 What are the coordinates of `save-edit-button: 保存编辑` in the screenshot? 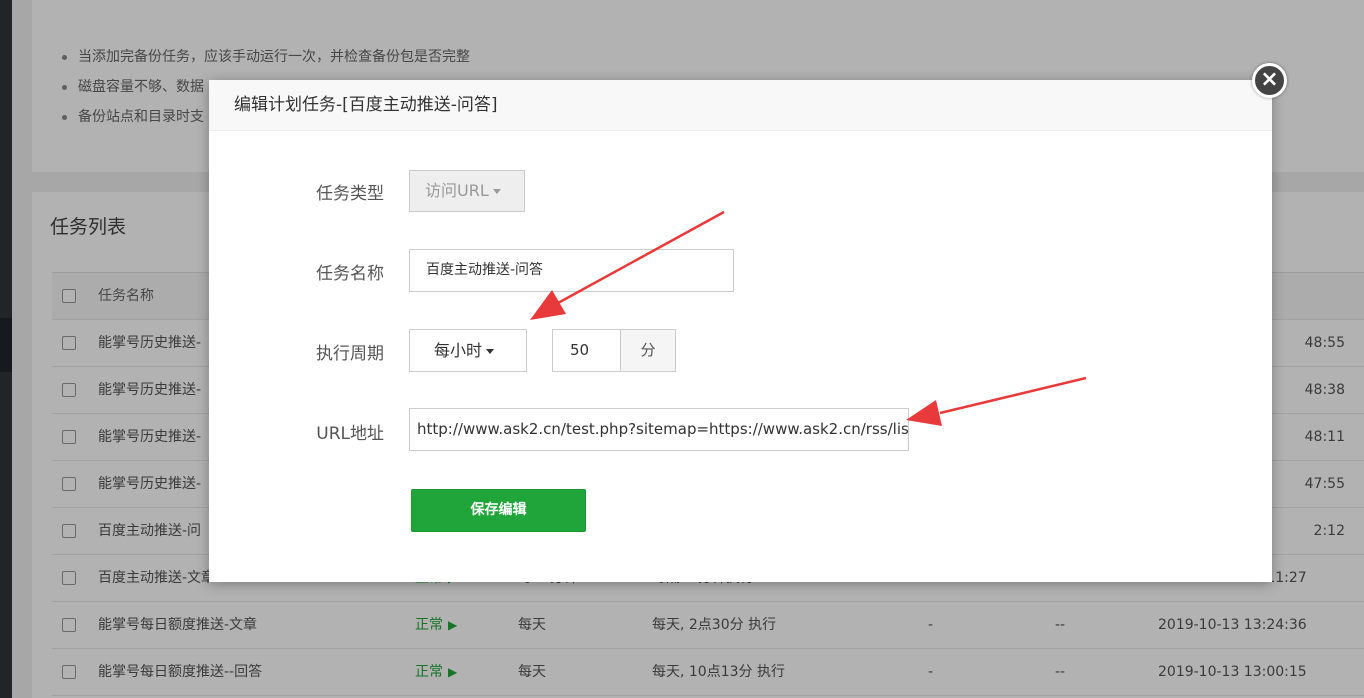 It's located at (498, 510).